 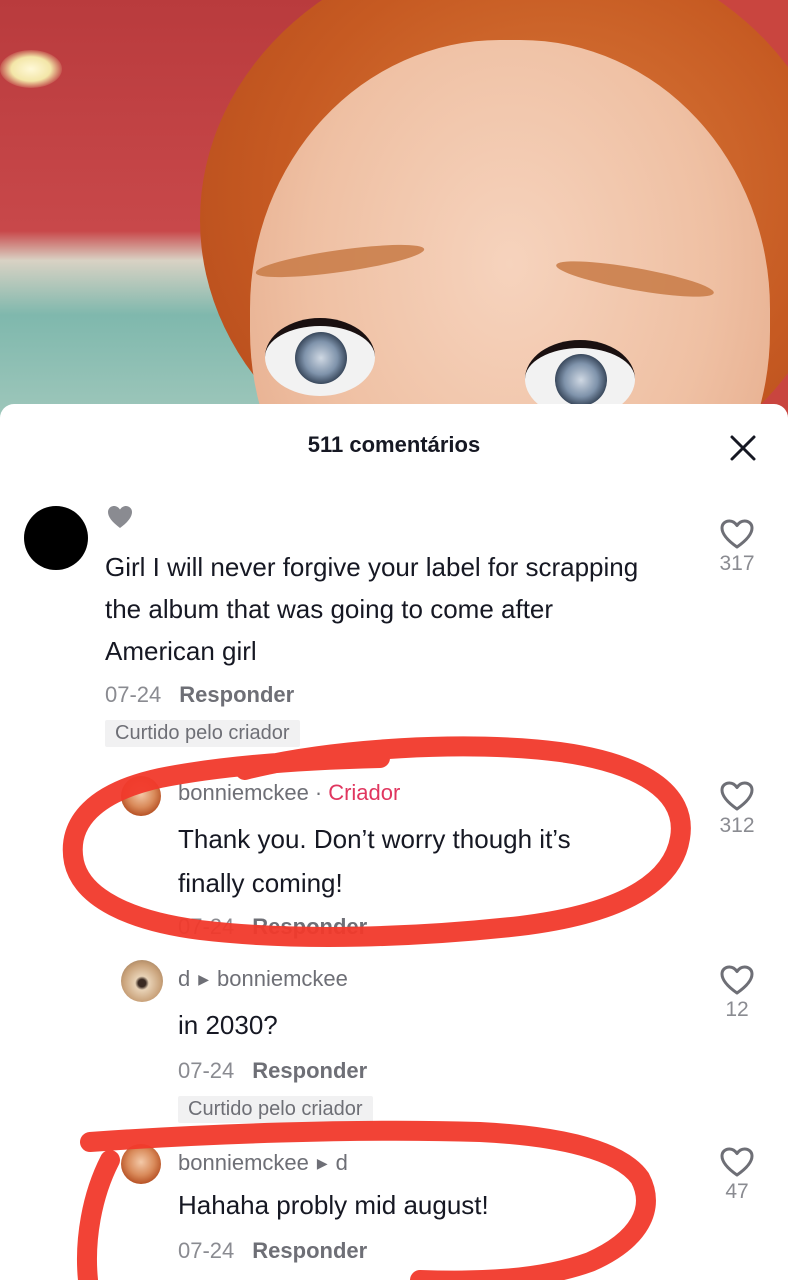 I want to click on reply-to-name: bonniemckee, so click(x=282, y=978).